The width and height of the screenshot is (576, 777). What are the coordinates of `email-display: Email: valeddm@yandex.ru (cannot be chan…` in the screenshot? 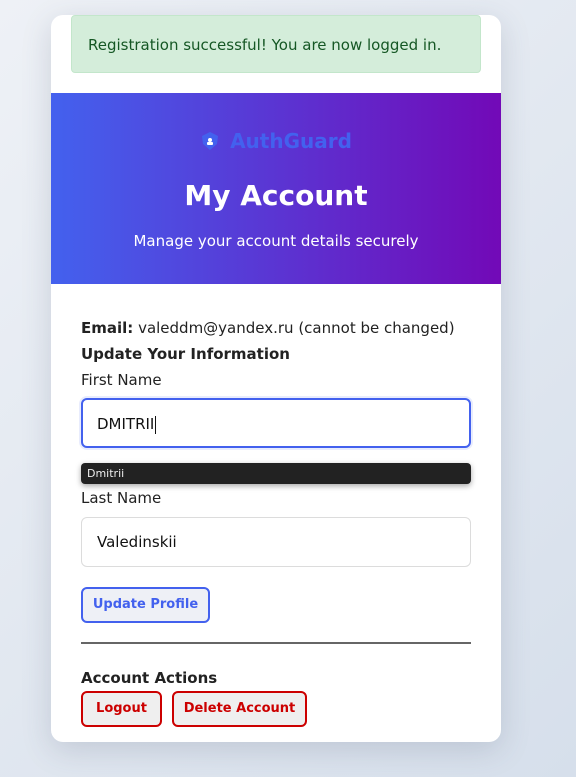 It's located at (268, 328).